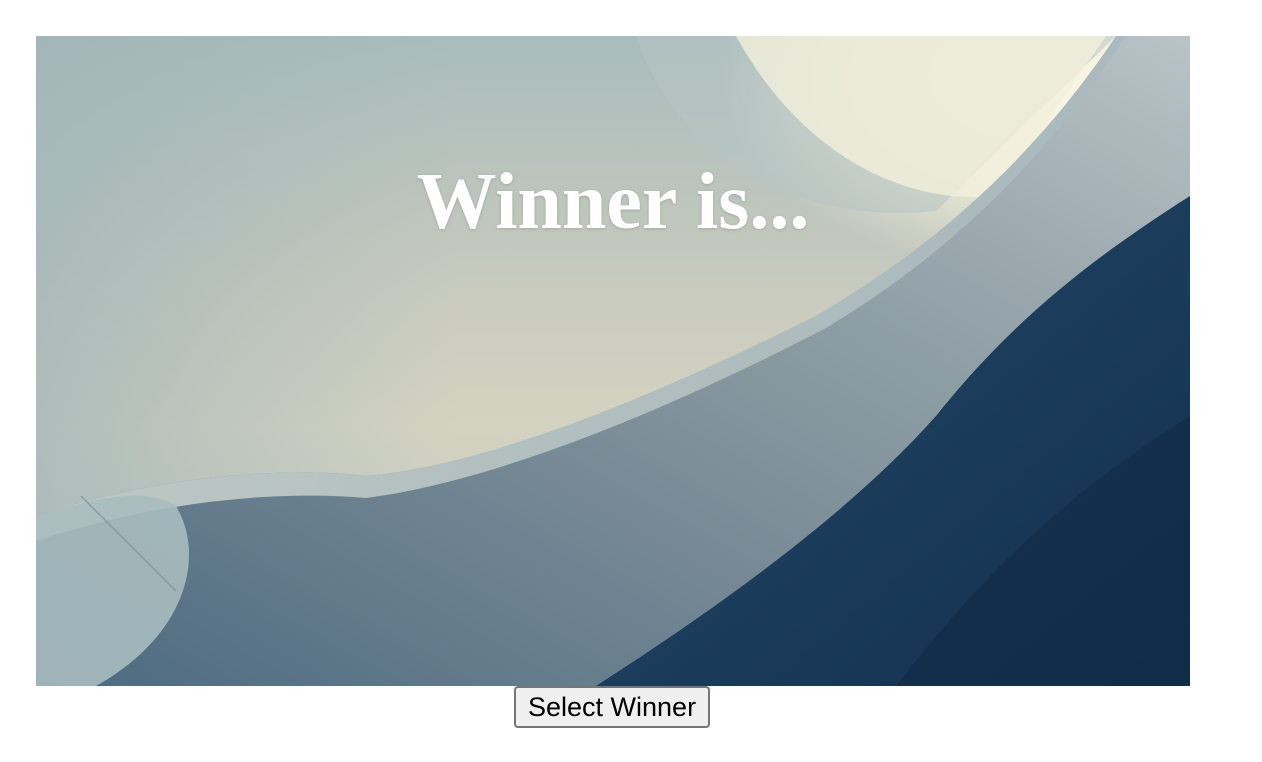  I want to click on select-winner-button: Select Winner, so click(612, 707).